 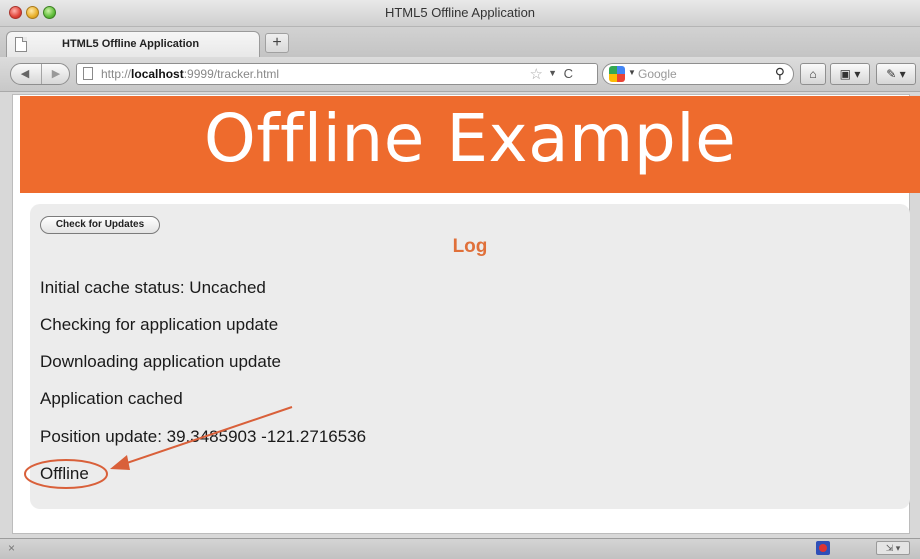 What do you see at coordinates (552, 73) in the screenshot?
I see `url-dropdown-icon: ▼` at bounding box center [552, 73].